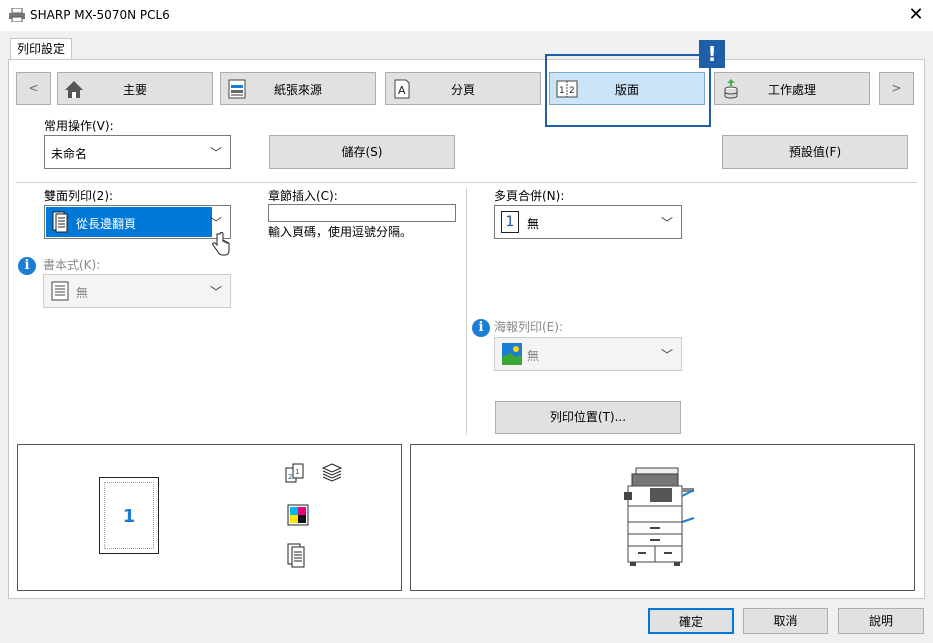  Describe the element at coordinates (588, 222) in the screenshot. I see `nup-dropdown: 1 無 ﹀` at that location.